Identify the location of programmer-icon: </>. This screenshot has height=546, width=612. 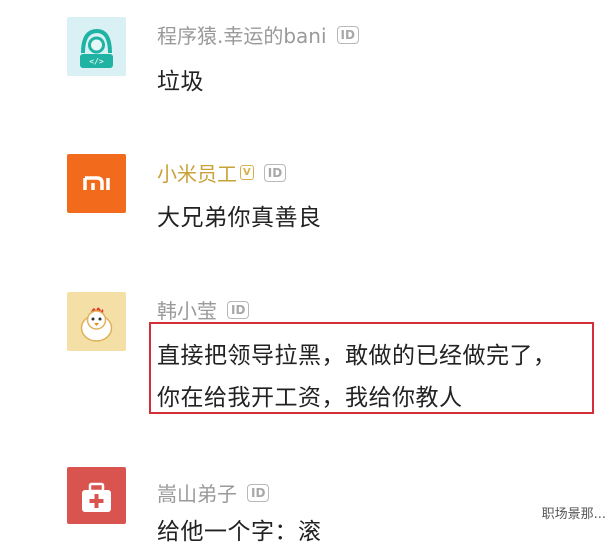
(96, 48).